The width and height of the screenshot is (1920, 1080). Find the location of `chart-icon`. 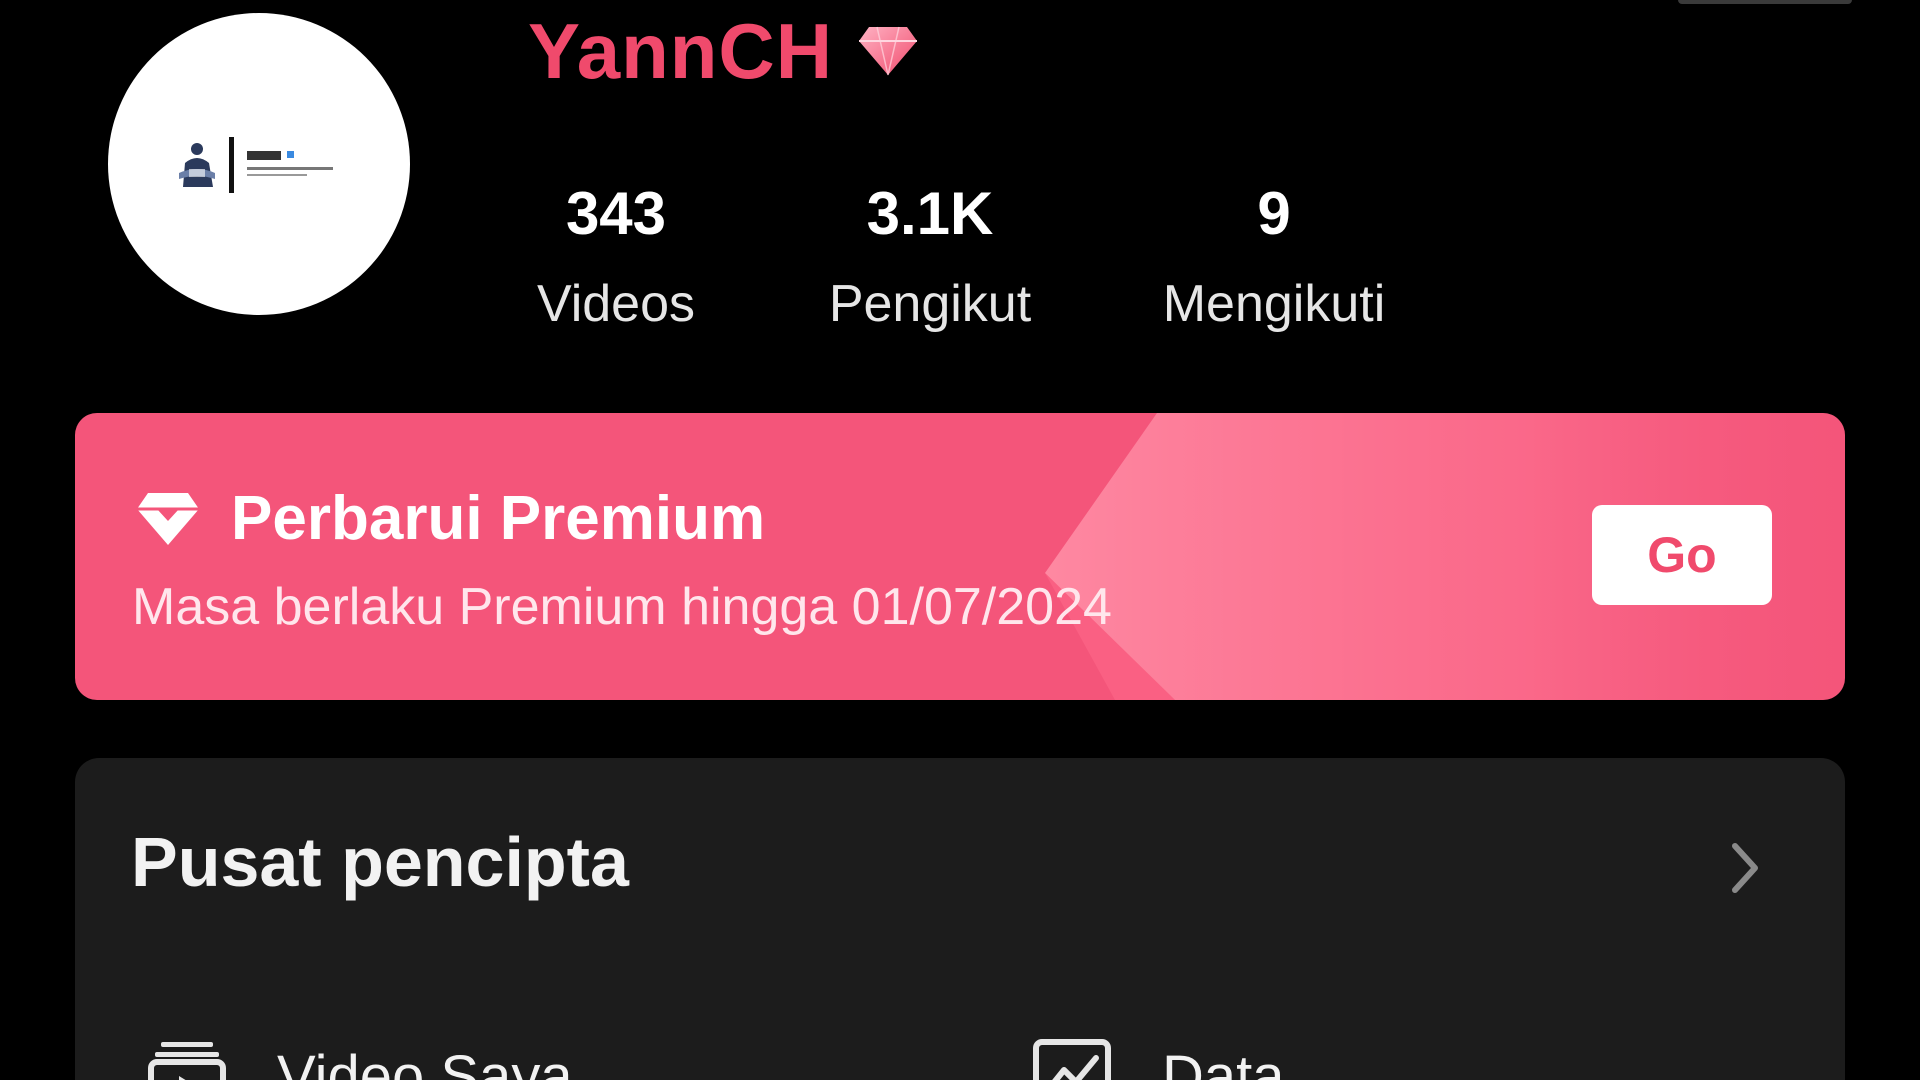

chart-icon is located at coordinates (1072, 1059).